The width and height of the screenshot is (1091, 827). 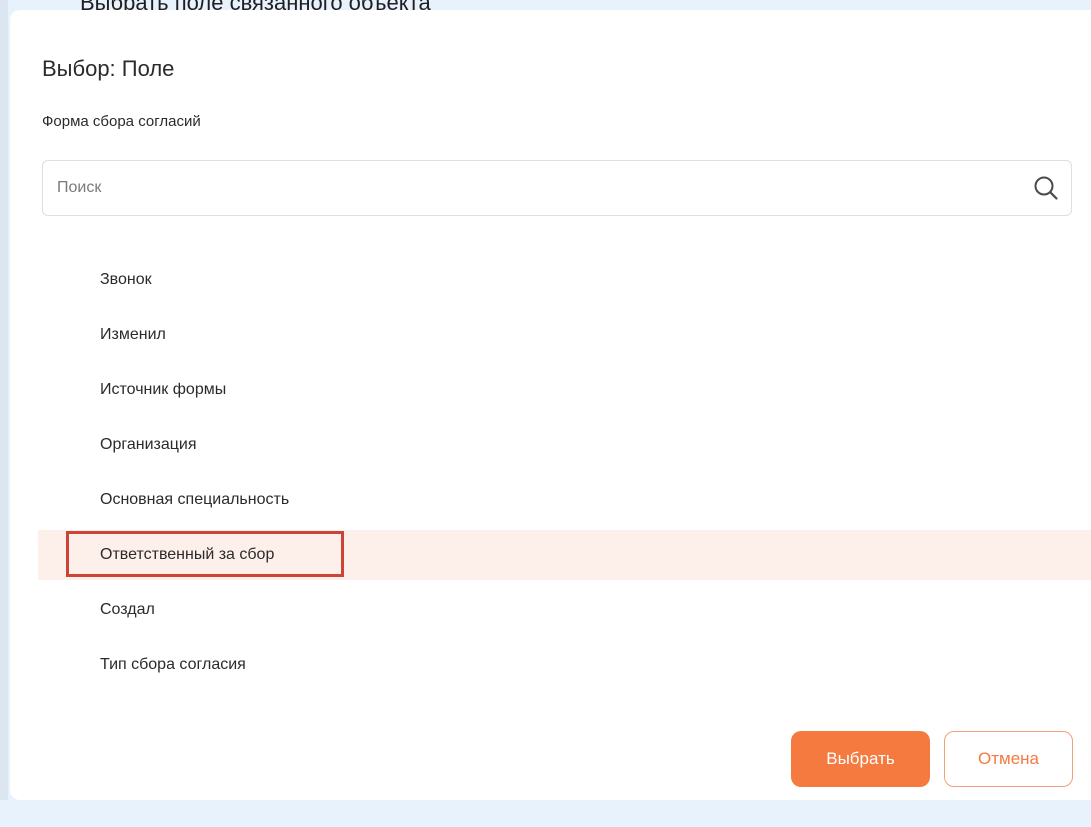 I want to click on search-box, so click(x=557, y=188).